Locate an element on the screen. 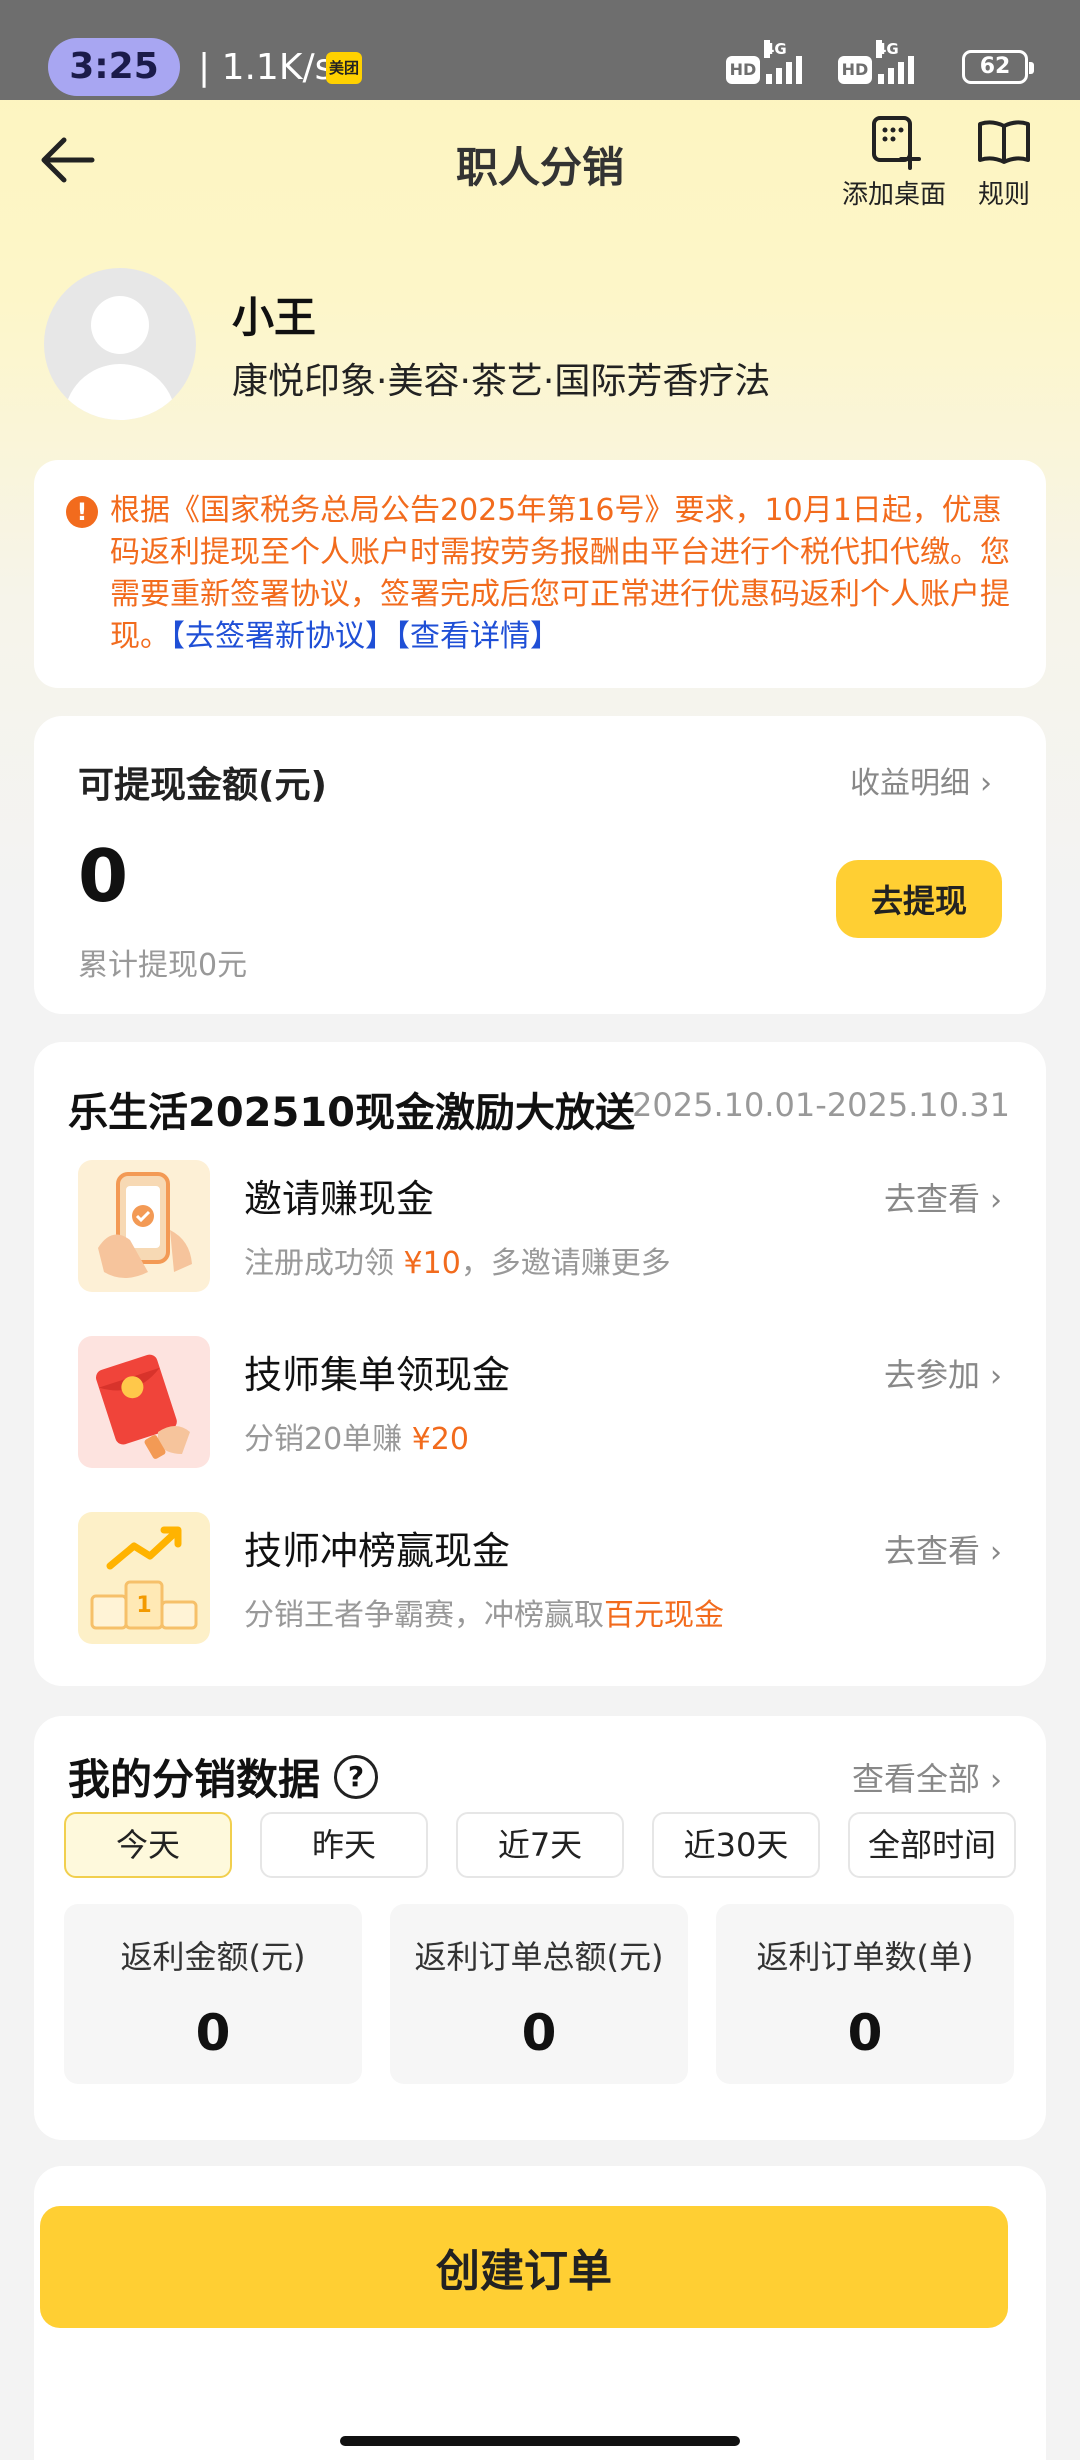 This screenshot has width=1080, height=2460. bottom-panel: 创建订单 is located at coordinates (540, 2313).